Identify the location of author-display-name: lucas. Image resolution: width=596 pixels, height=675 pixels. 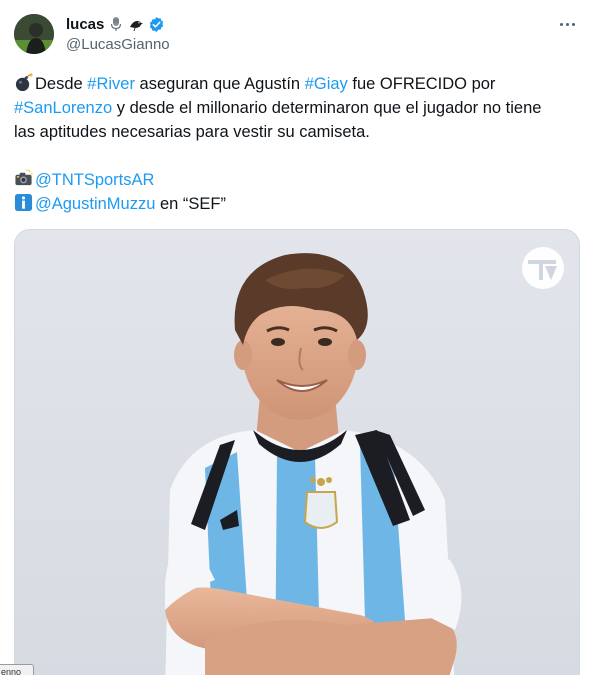
(85, 24).